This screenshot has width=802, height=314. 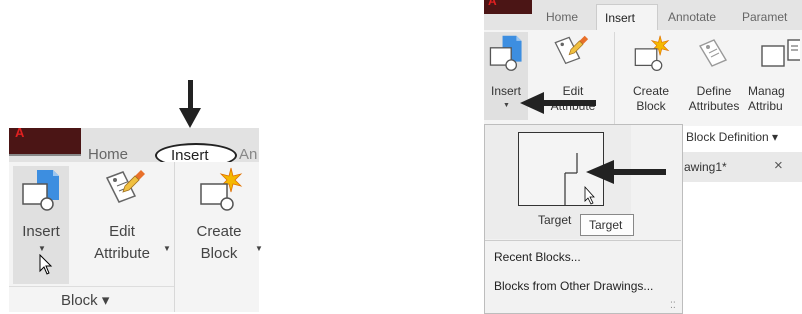 I want to click on manage-attributes-label-line1: Manag, so click(x=766, y=91).